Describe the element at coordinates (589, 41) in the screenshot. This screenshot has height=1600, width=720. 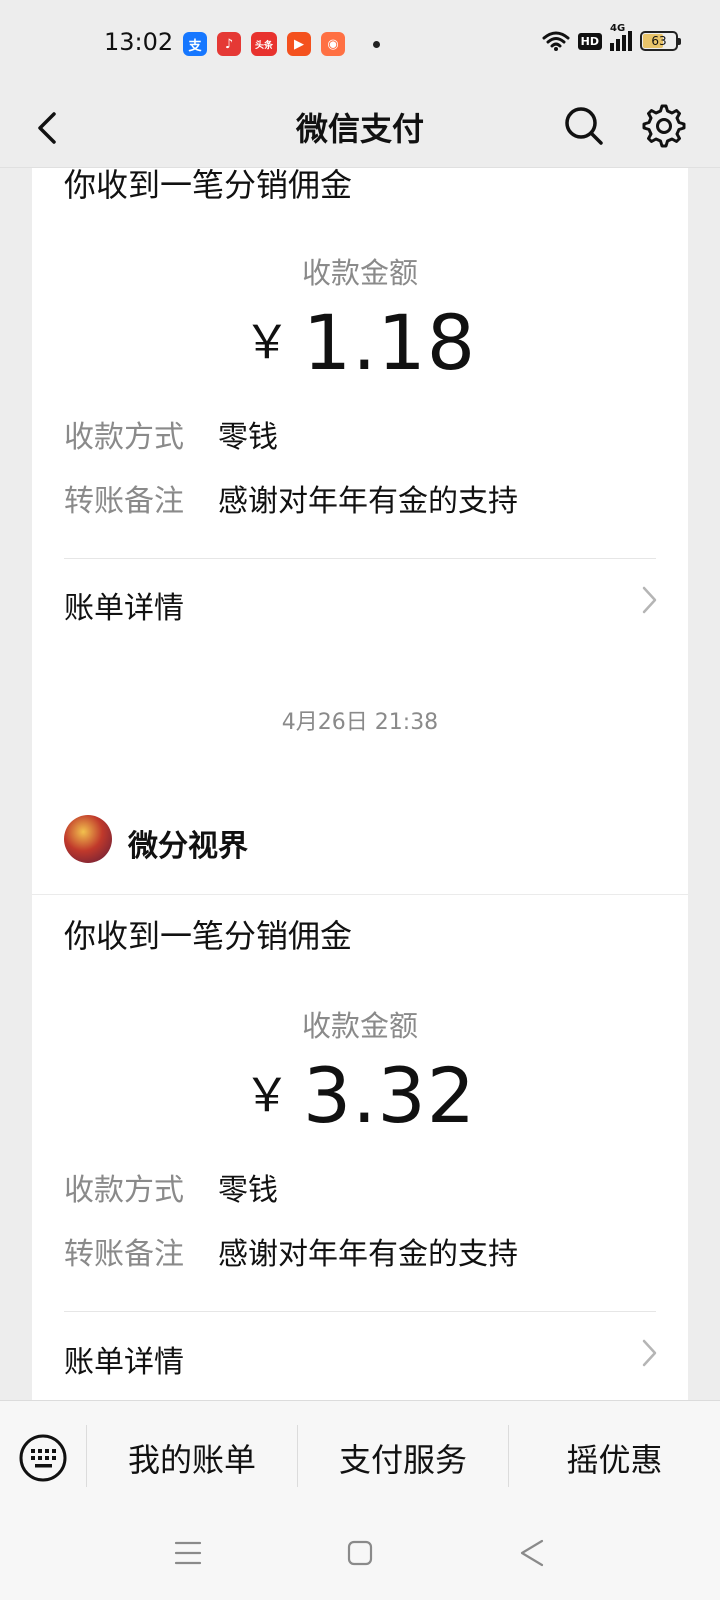
I see `hd-badge: HD` at that location.